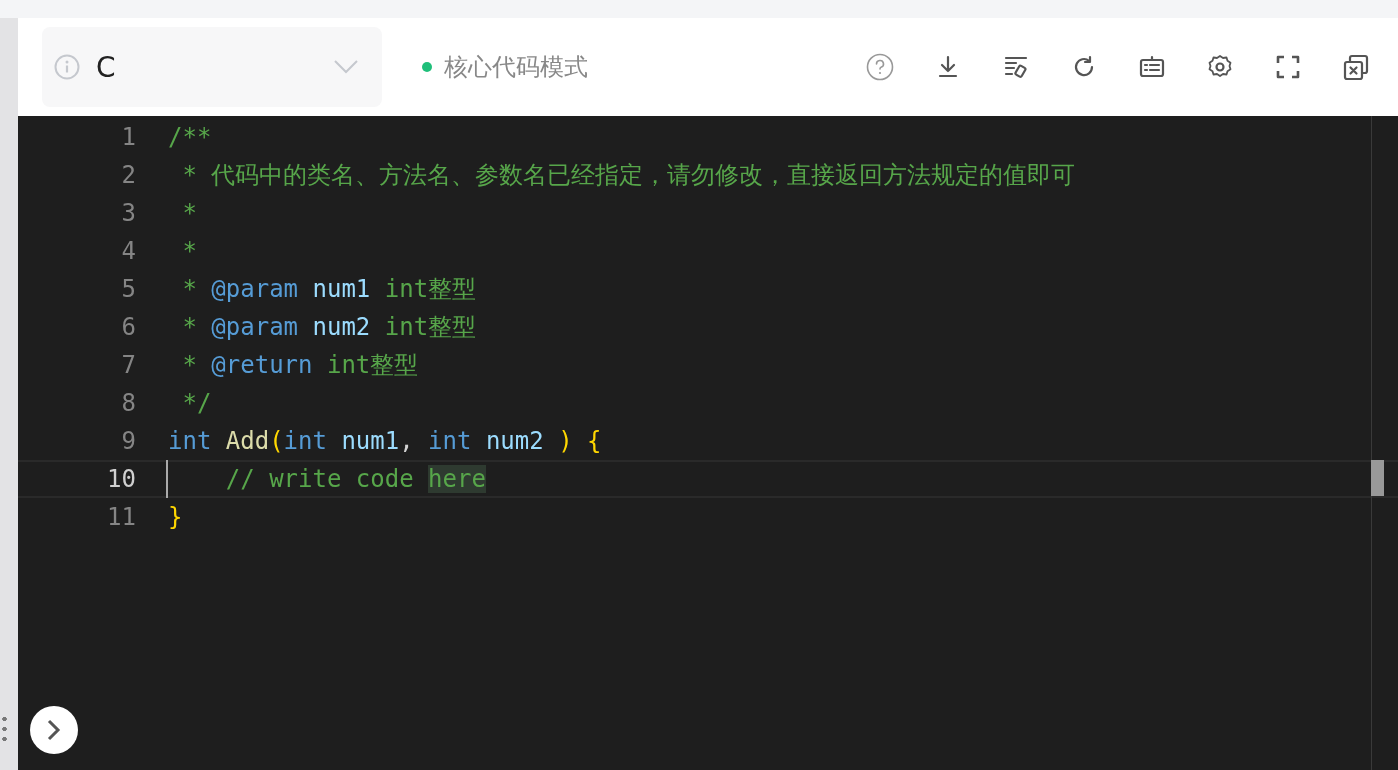 The image size is (1398, 770). I want to click on code-line: // write code here, so click(326, 479).